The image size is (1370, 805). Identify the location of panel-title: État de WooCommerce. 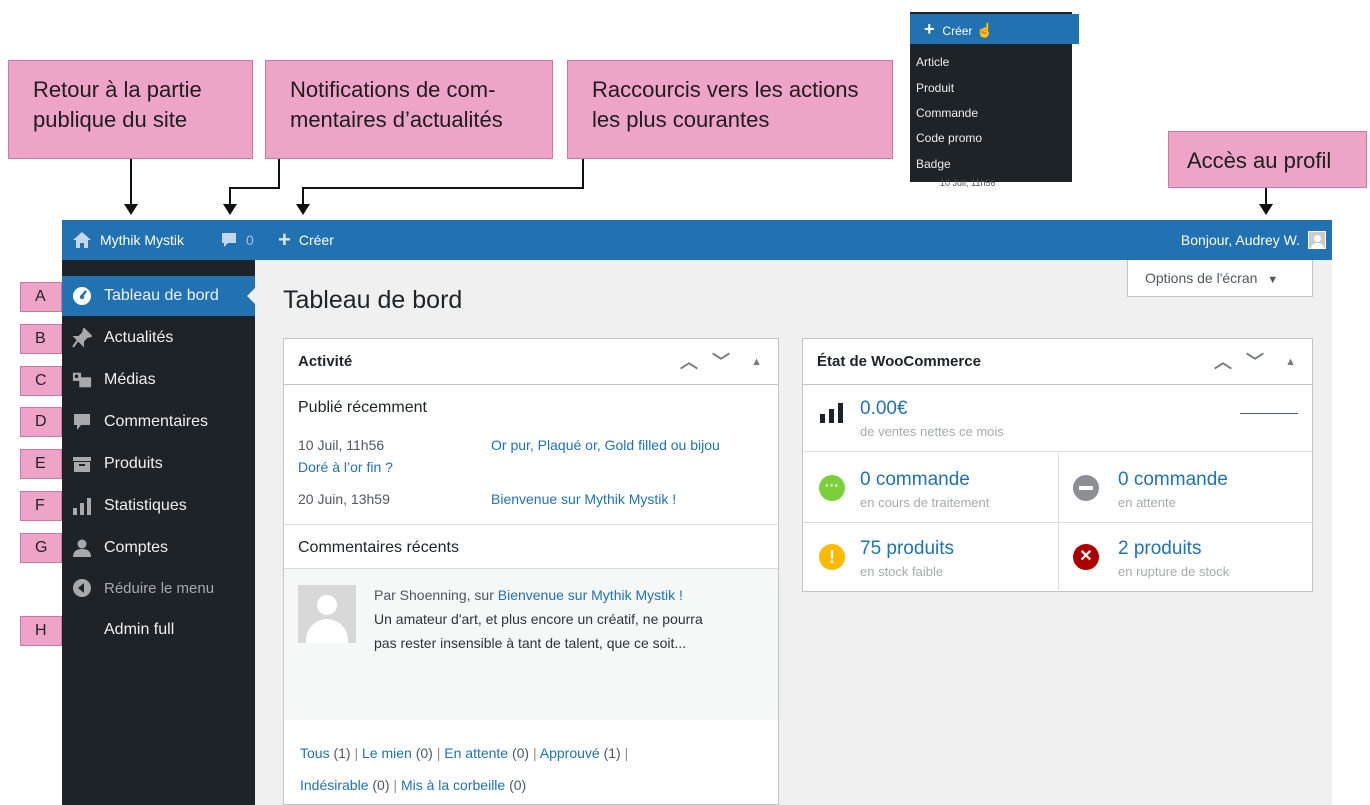
(899, 361).